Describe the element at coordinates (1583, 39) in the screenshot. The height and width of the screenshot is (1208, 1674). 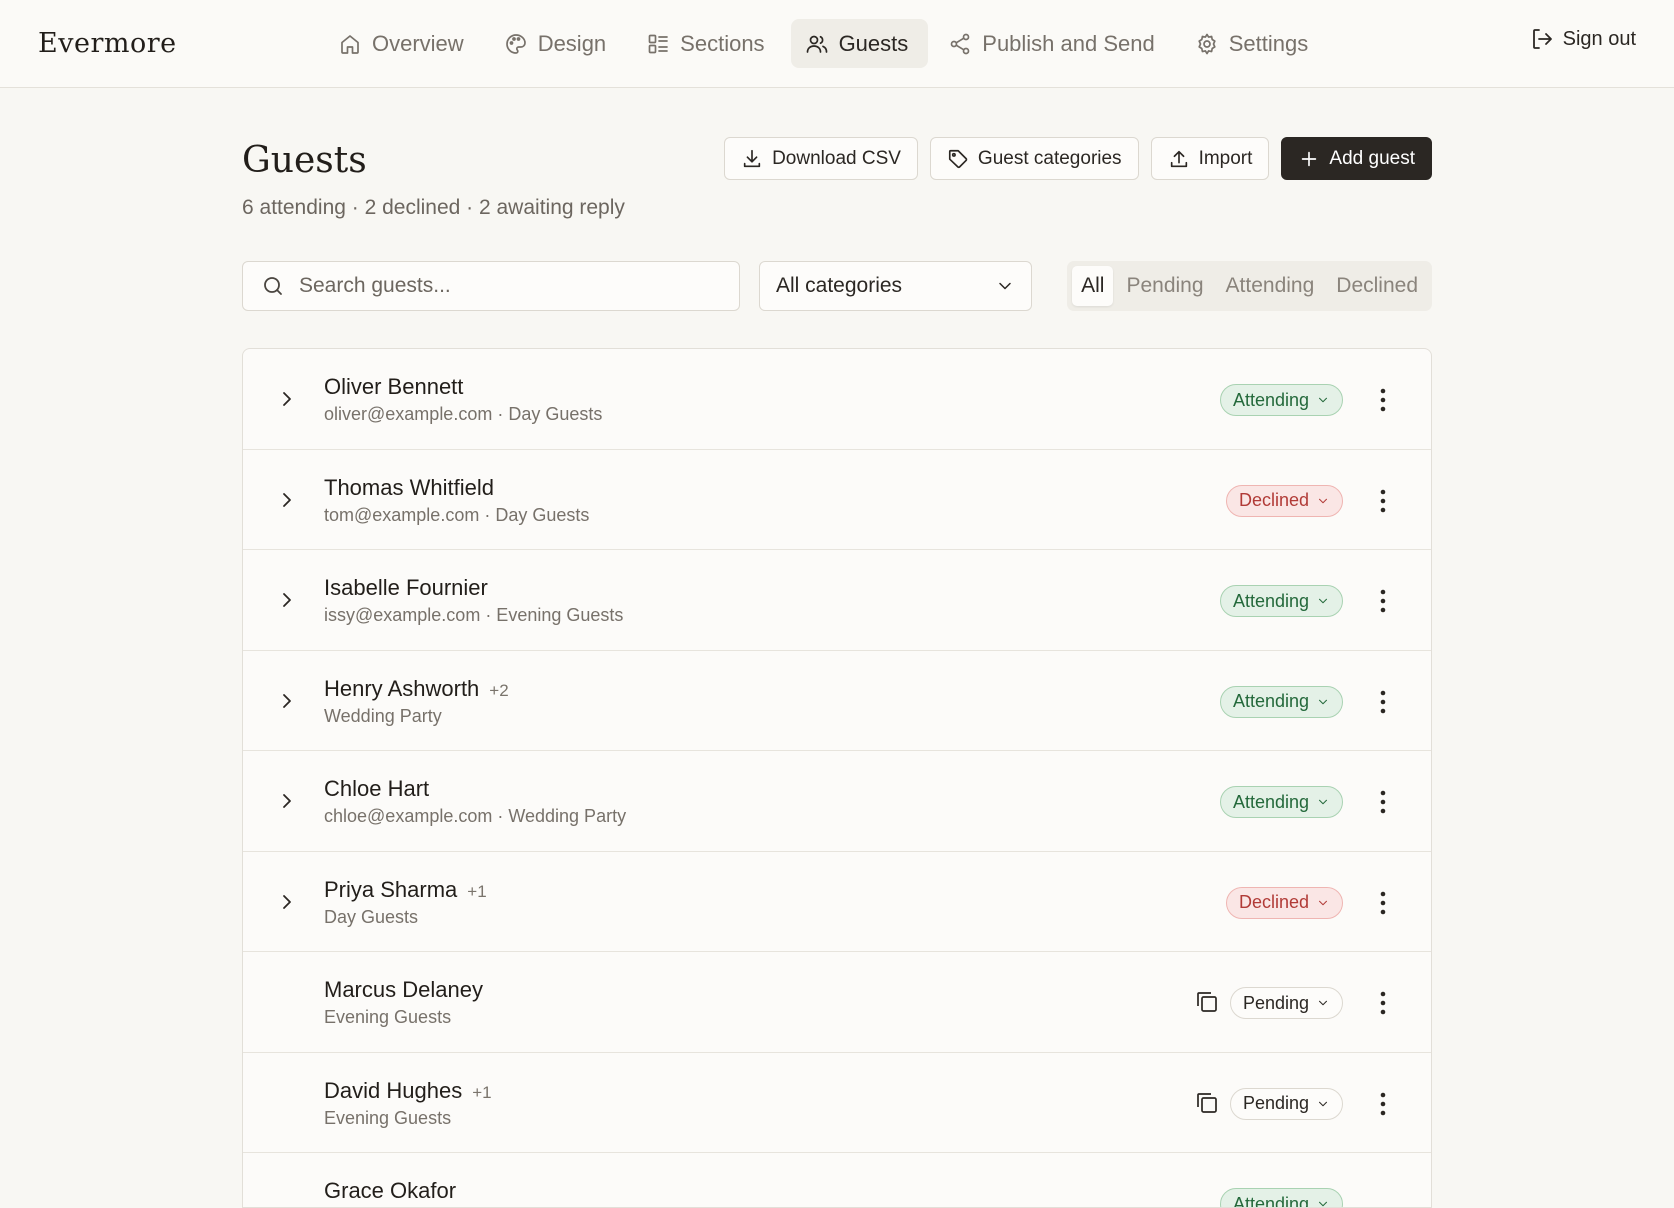
I see `sign-out-button: Sign out` at that location.